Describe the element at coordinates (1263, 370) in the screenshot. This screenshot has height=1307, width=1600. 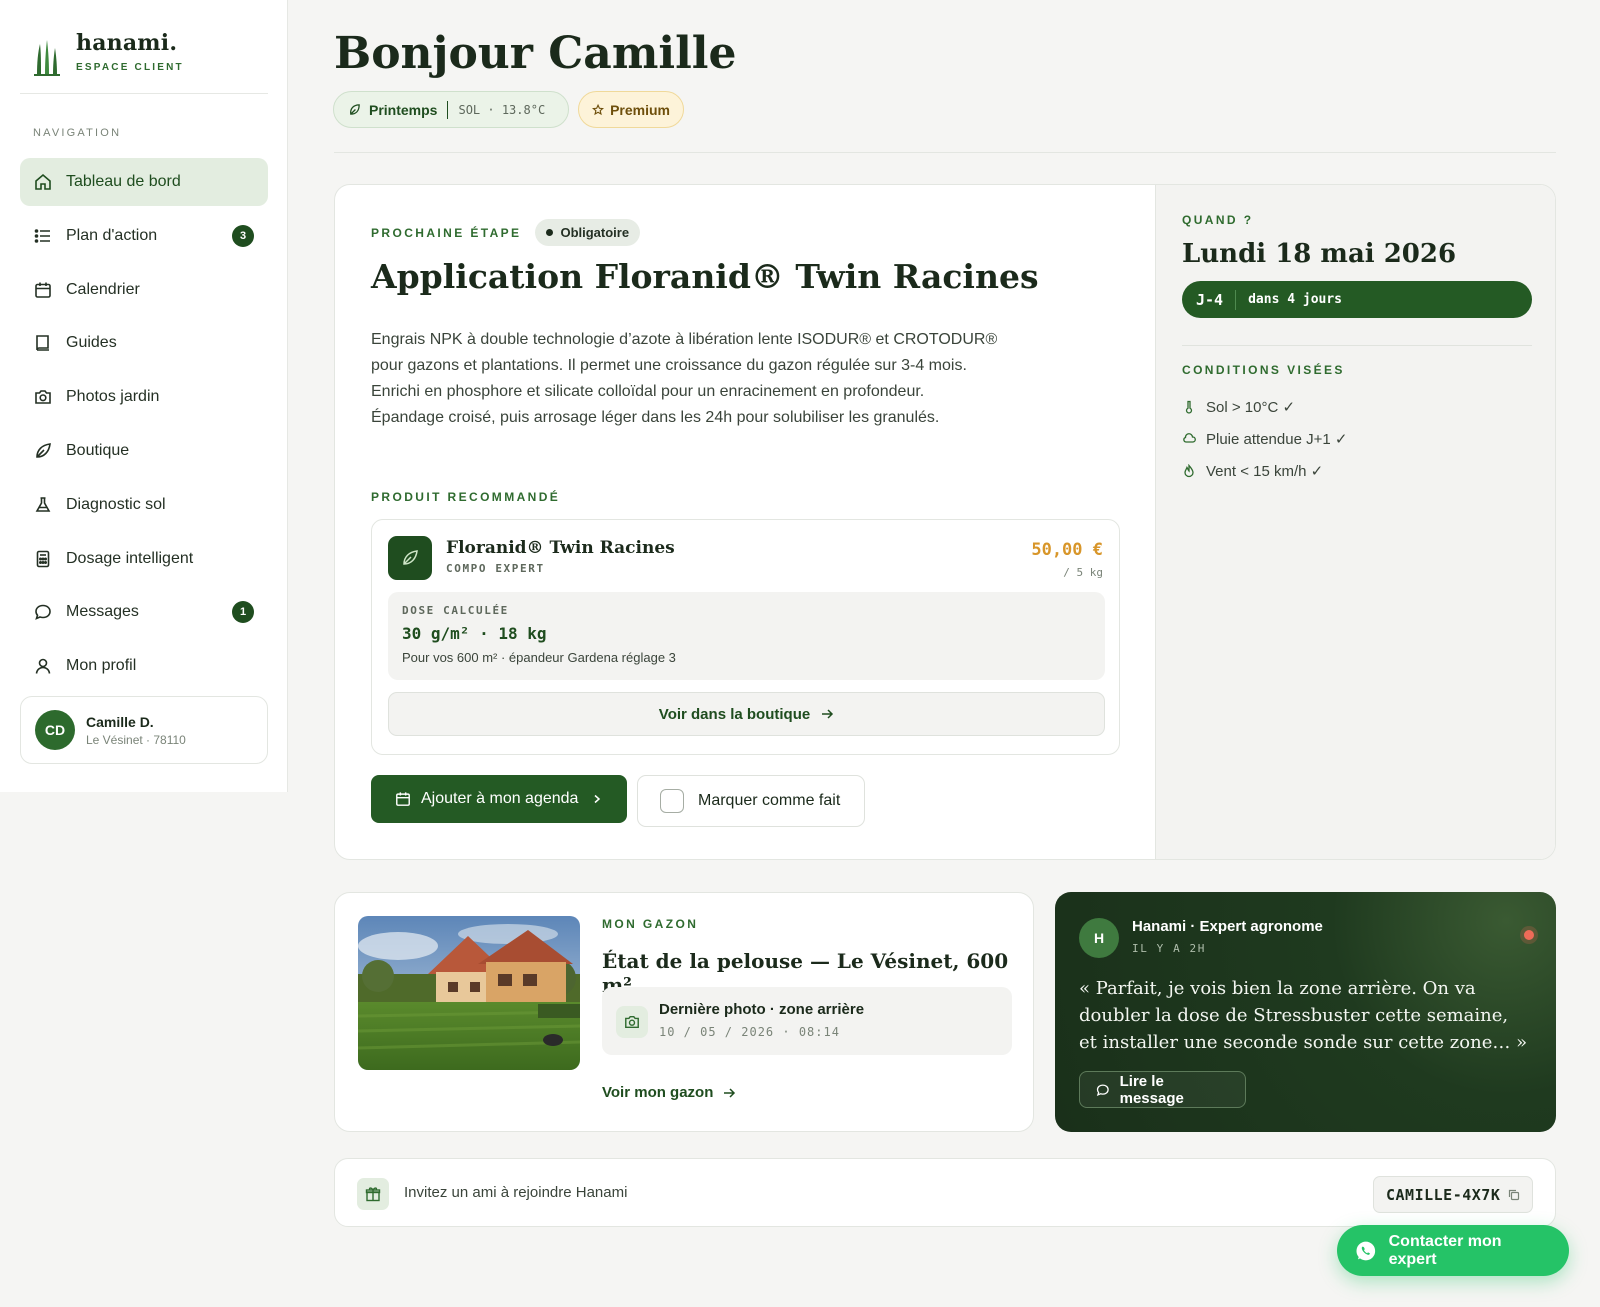
I see `conditions-eyebrow: CONDITIONS VISÉES` at that location.